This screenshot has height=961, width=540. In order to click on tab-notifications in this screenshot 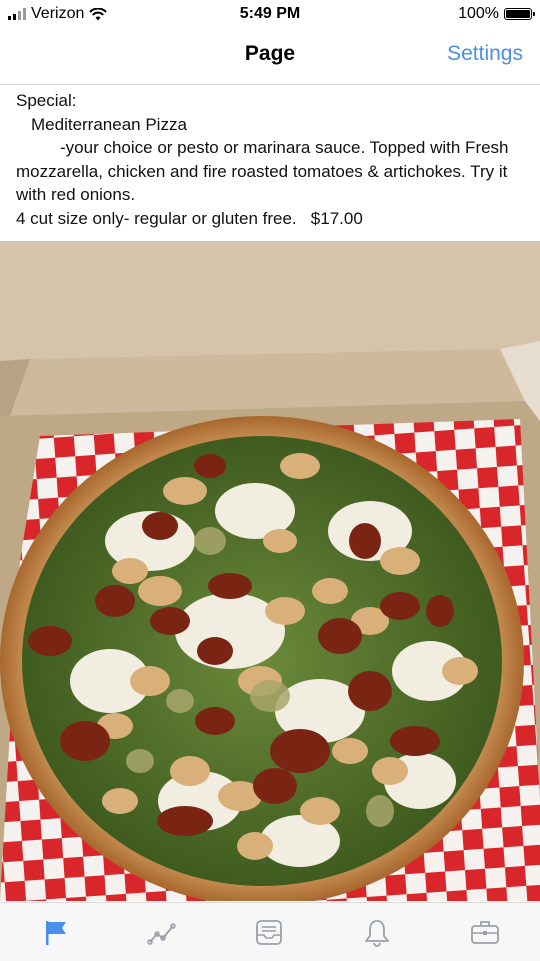, I will do `click(377, 932)`.